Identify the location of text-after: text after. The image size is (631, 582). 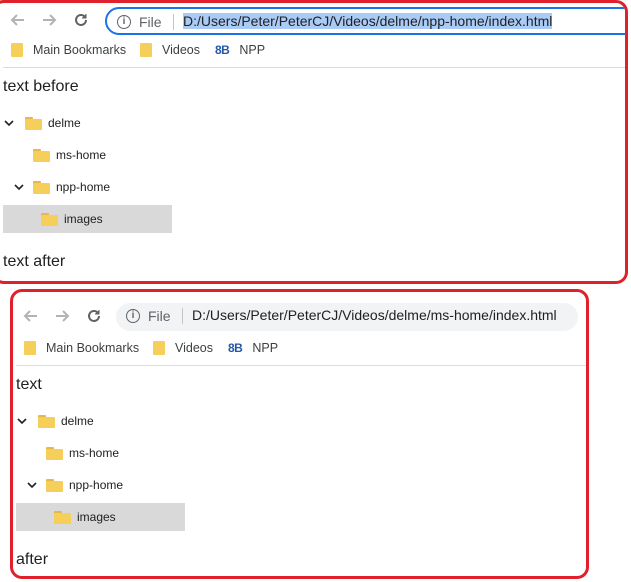
(34, 261).